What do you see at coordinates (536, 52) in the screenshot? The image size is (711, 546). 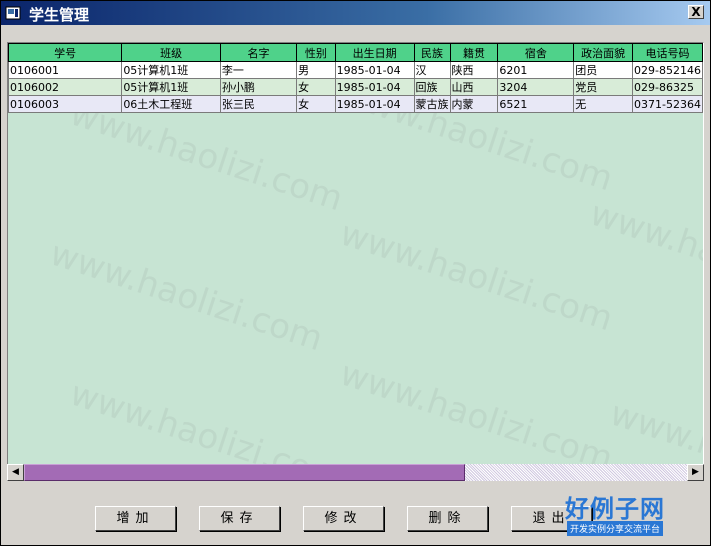 I see `column-header: 宿舍` at bounding box center [536, 52].